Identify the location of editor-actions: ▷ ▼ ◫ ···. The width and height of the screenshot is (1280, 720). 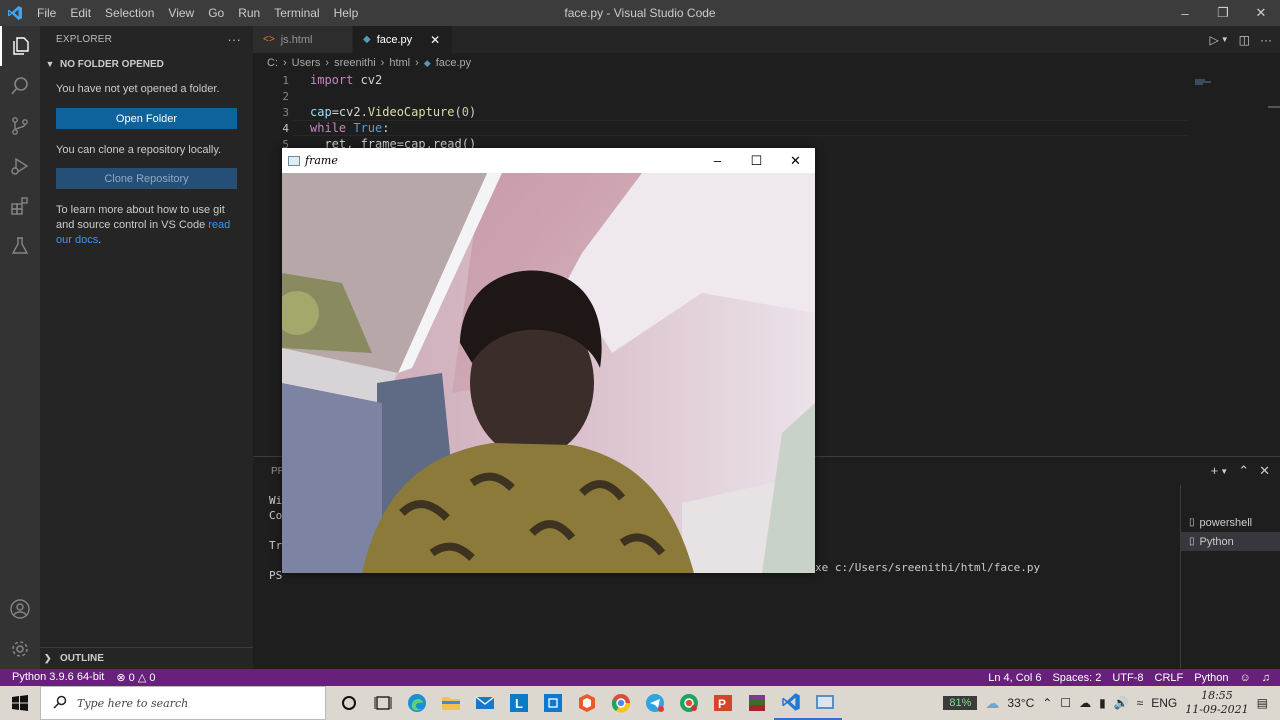
(1241, 39).